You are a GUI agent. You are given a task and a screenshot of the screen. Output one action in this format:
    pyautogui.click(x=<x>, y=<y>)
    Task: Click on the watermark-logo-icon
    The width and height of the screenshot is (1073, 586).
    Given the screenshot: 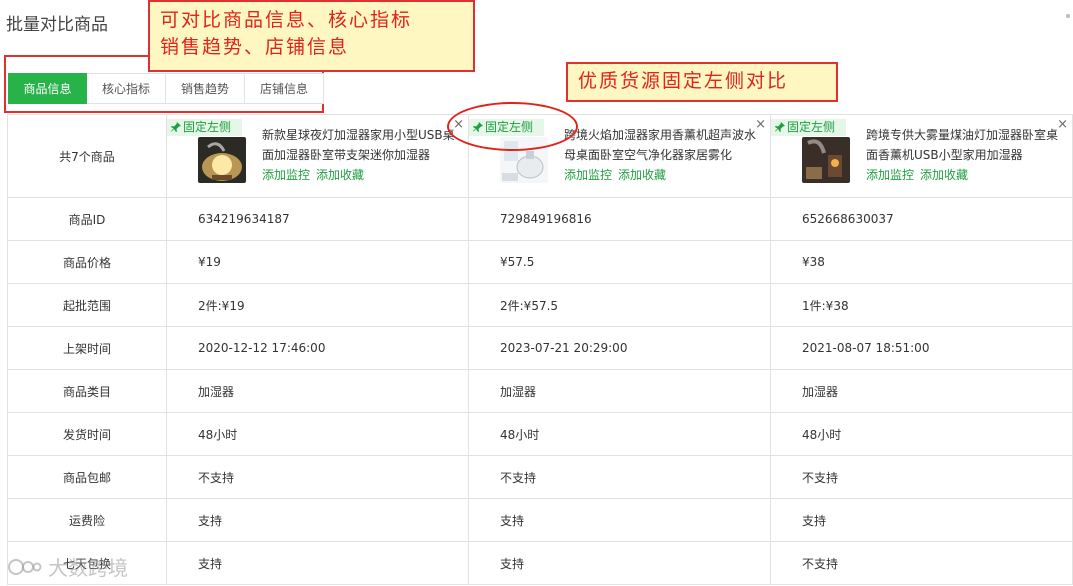 What is the action you would take?
    pyautogui.click(x=25, y=566)
    